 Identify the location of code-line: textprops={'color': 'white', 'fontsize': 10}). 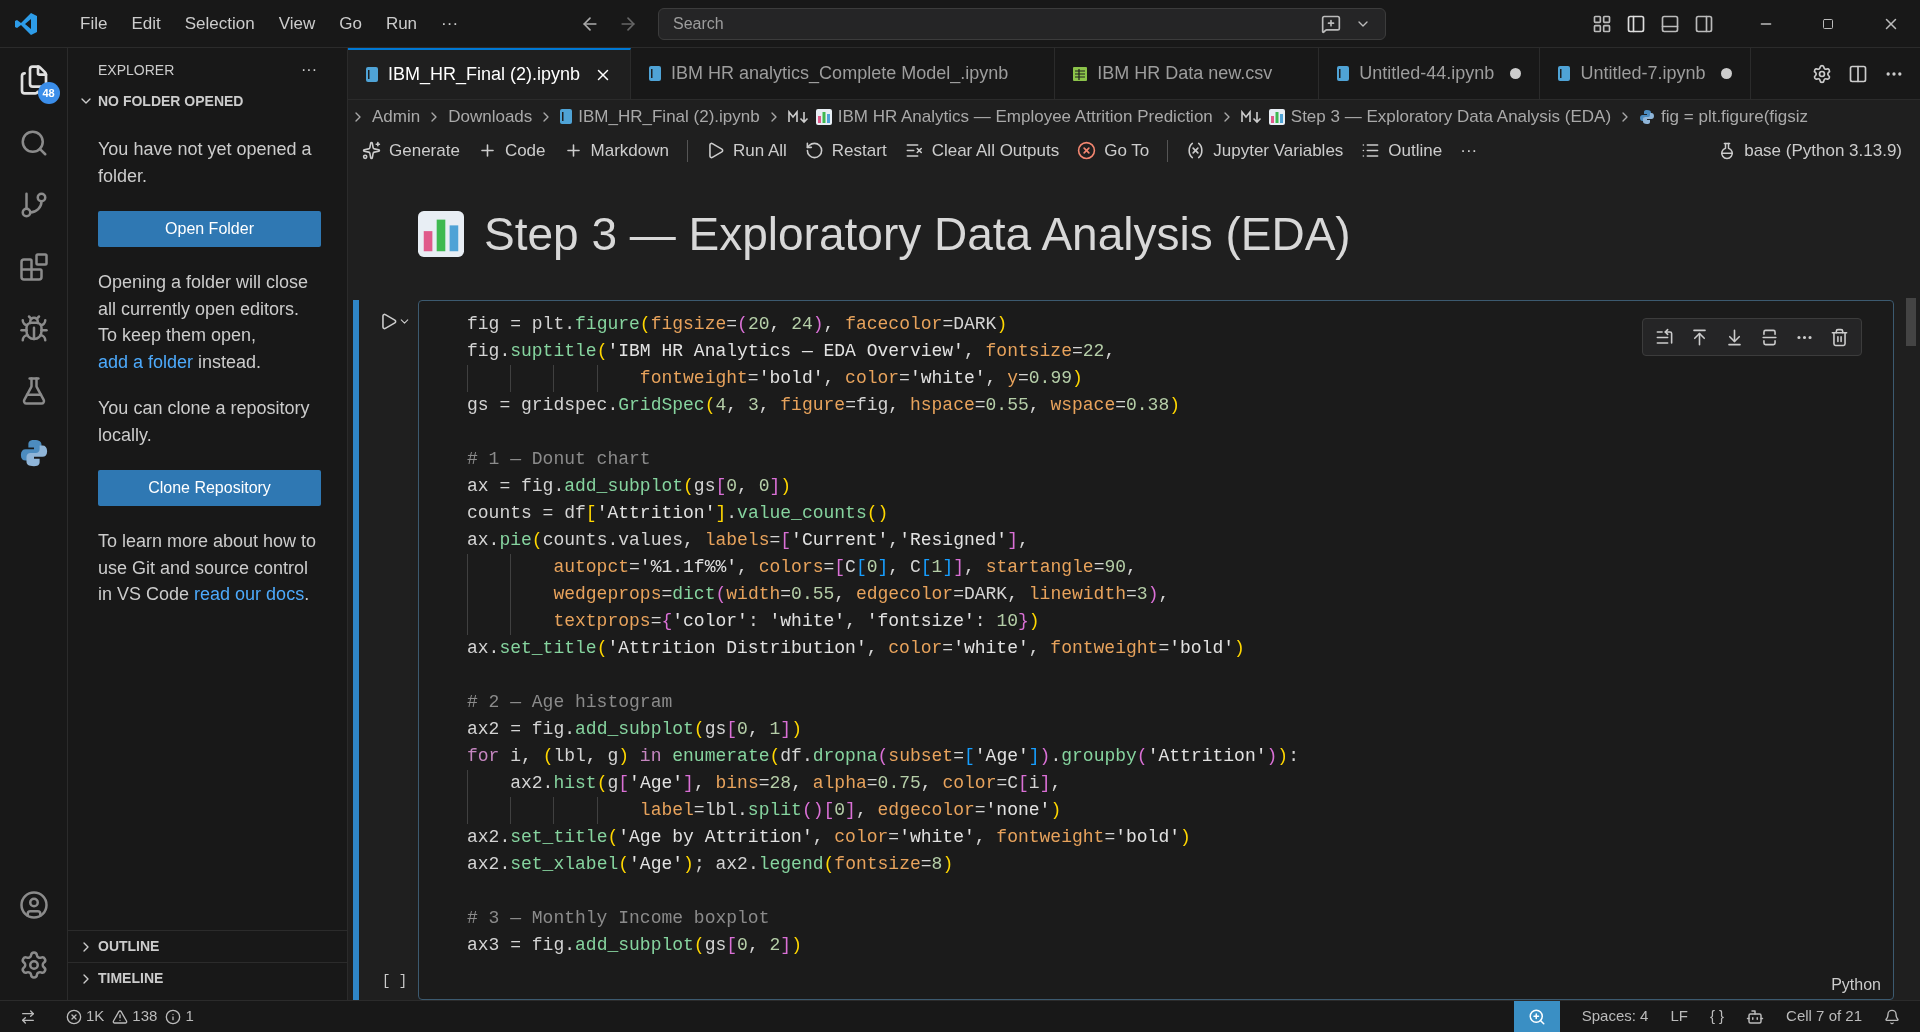
(753, 621).